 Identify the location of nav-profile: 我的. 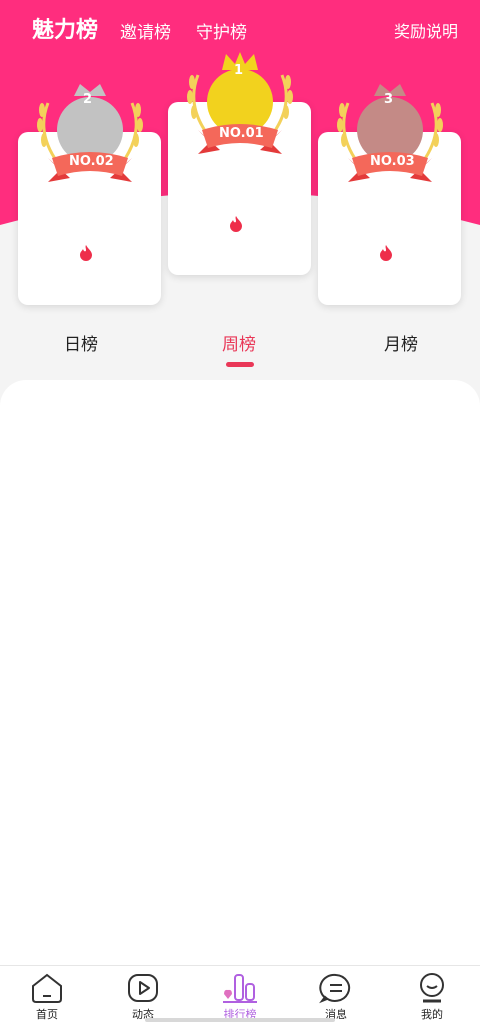
(432, 997).